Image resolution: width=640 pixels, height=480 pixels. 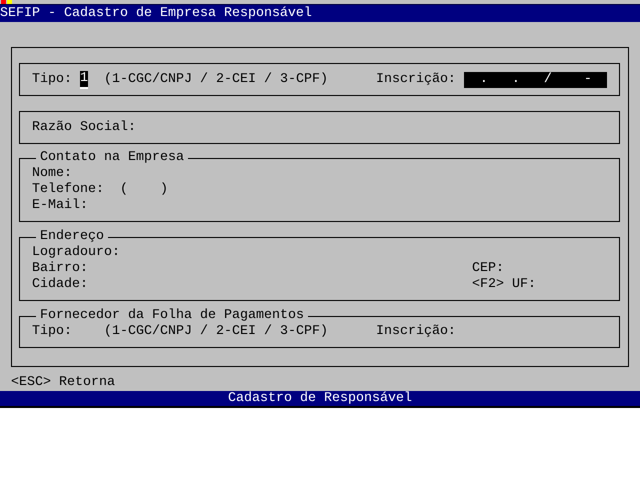 I want to click on section-title: Fornecedor da Folha de Pagamentos, so click(x=172, y=316).